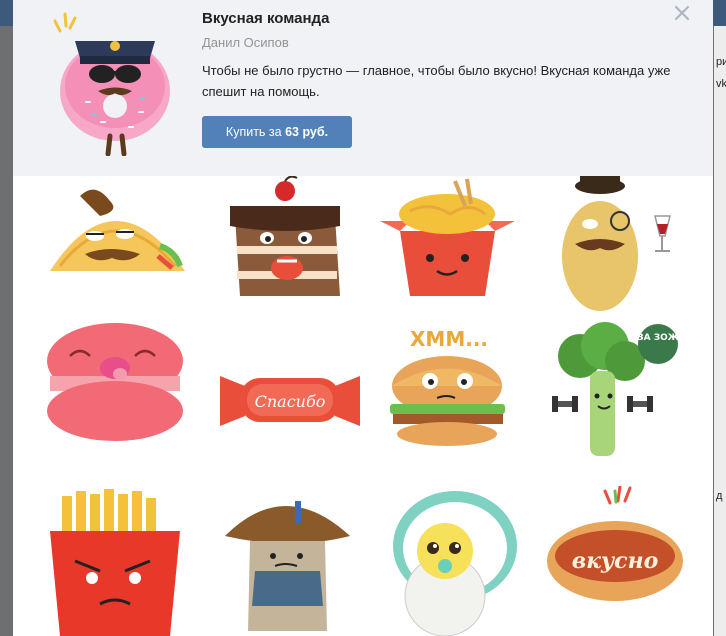  What do you see at coordinates (253, 132) in the screenshot?
I see `buy-button-label: Купить за` at bounding box center [253, 132].